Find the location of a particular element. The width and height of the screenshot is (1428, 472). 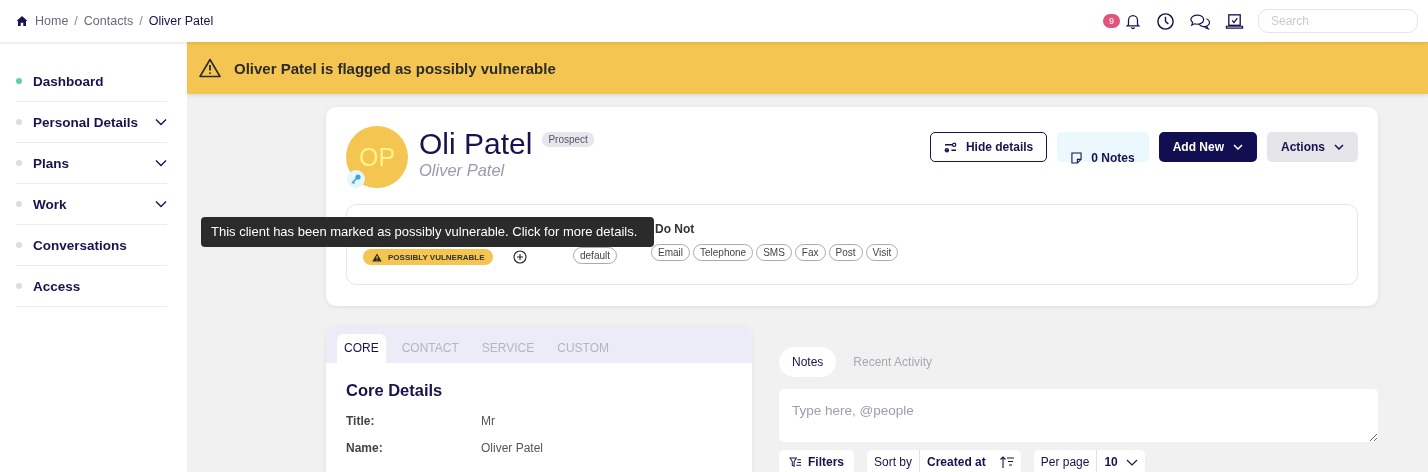

client-name: Oli Patel is located at coordinates (476, 144).